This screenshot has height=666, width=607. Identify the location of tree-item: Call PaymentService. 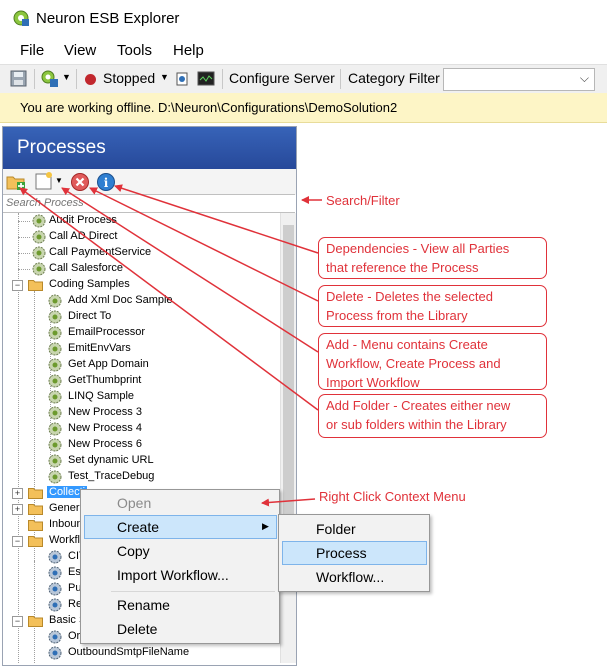
(141, 253).